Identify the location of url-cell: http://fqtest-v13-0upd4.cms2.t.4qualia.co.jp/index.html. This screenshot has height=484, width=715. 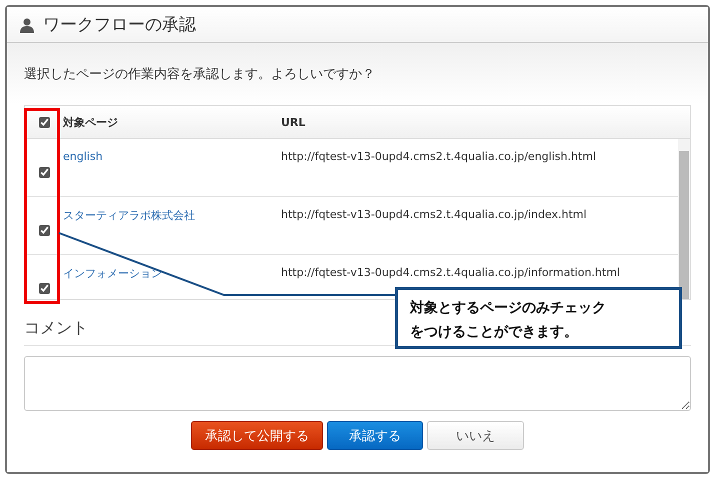
(434, 214).